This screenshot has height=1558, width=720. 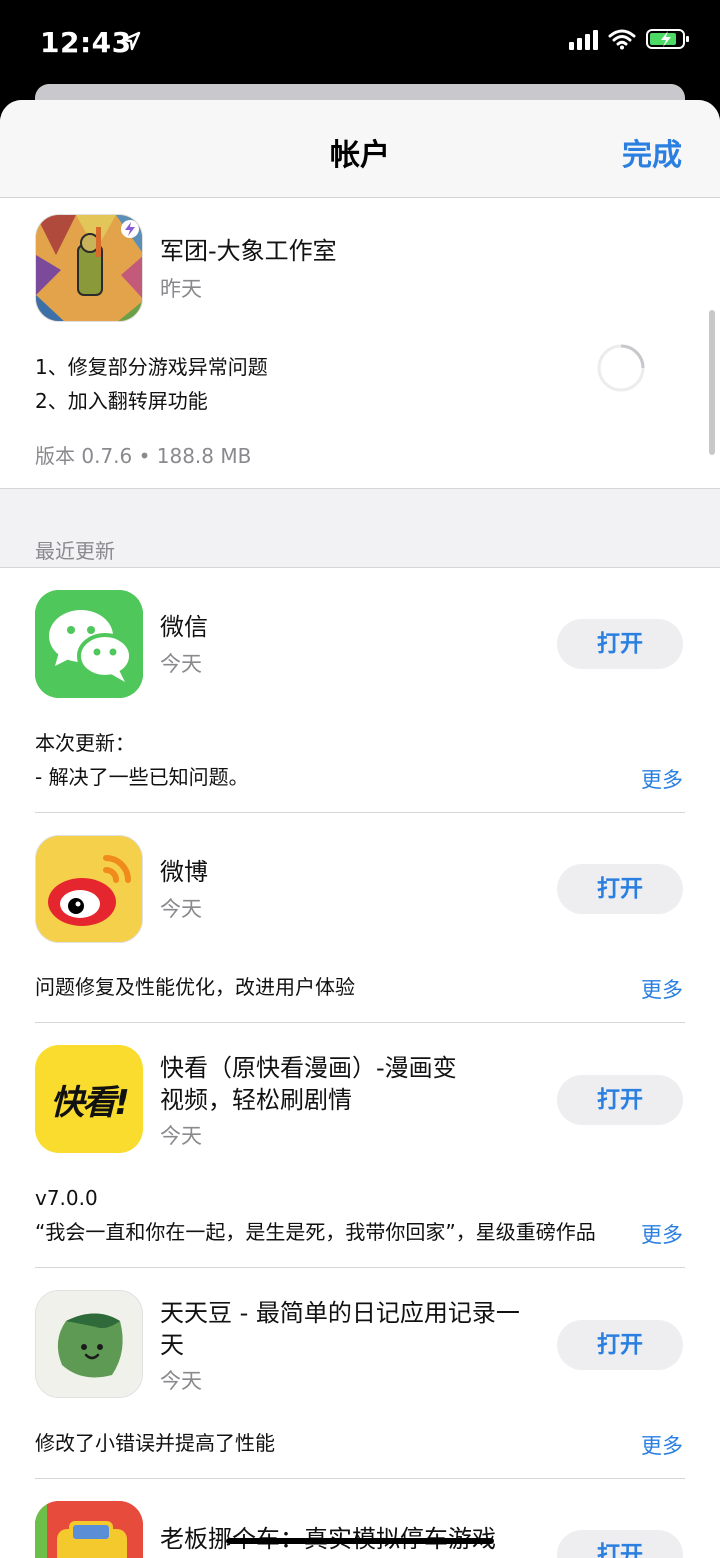 I want to click on release-notes: 1、修复部分游戏异常问题 2、加入翻转屏功能, so click(x=151, y=384).